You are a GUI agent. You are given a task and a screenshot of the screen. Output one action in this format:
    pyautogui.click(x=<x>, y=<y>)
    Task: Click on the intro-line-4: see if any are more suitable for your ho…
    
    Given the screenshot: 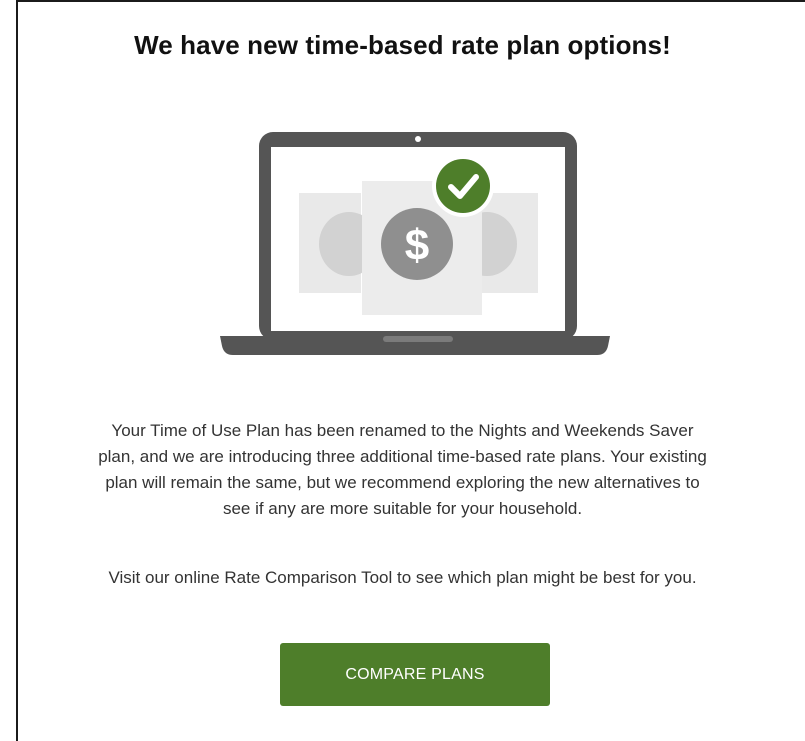 What is the action you would take?
    pyautogui.click(x=402, y=508)
    